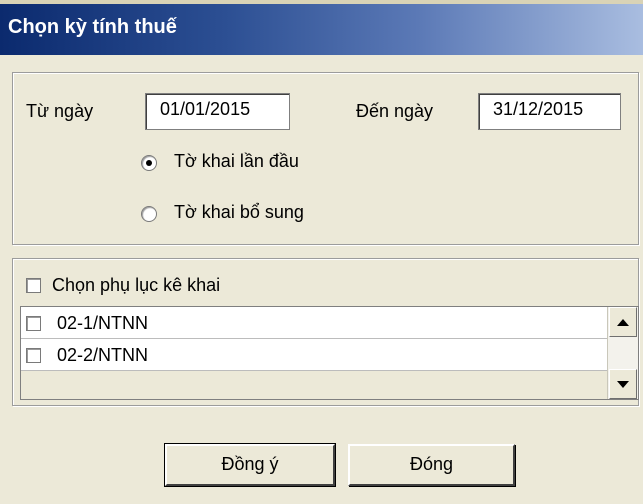 Image resolution: width=643 pixels, height=504 pixels. What do you see at coordinates (395, 111) in the screenshot?
I see `to-date-label: Đến ngày` at bounding box center [395, 111].